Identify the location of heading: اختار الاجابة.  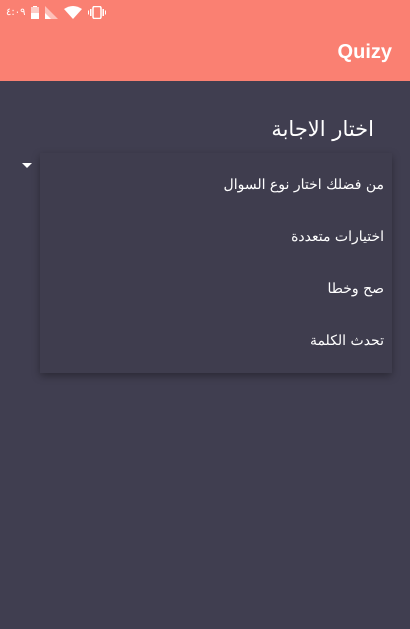
(323, 128).